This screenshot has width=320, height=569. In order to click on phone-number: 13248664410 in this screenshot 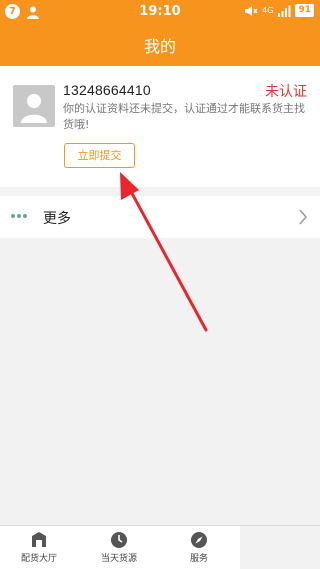, I will do `click(107, 90)`.